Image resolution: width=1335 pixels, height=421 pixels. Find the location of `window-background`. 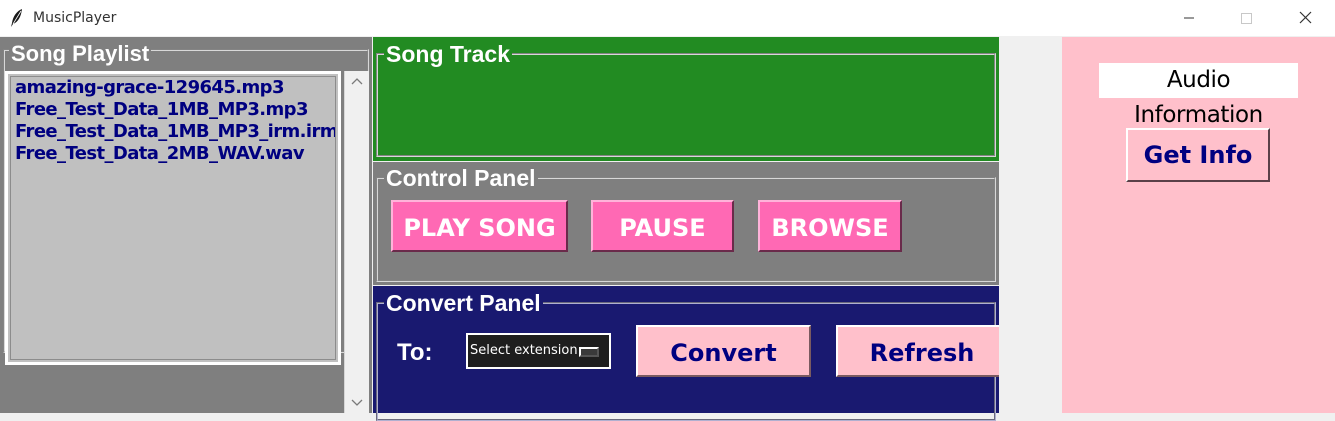

window-background is located at coordinates (1030, 349).